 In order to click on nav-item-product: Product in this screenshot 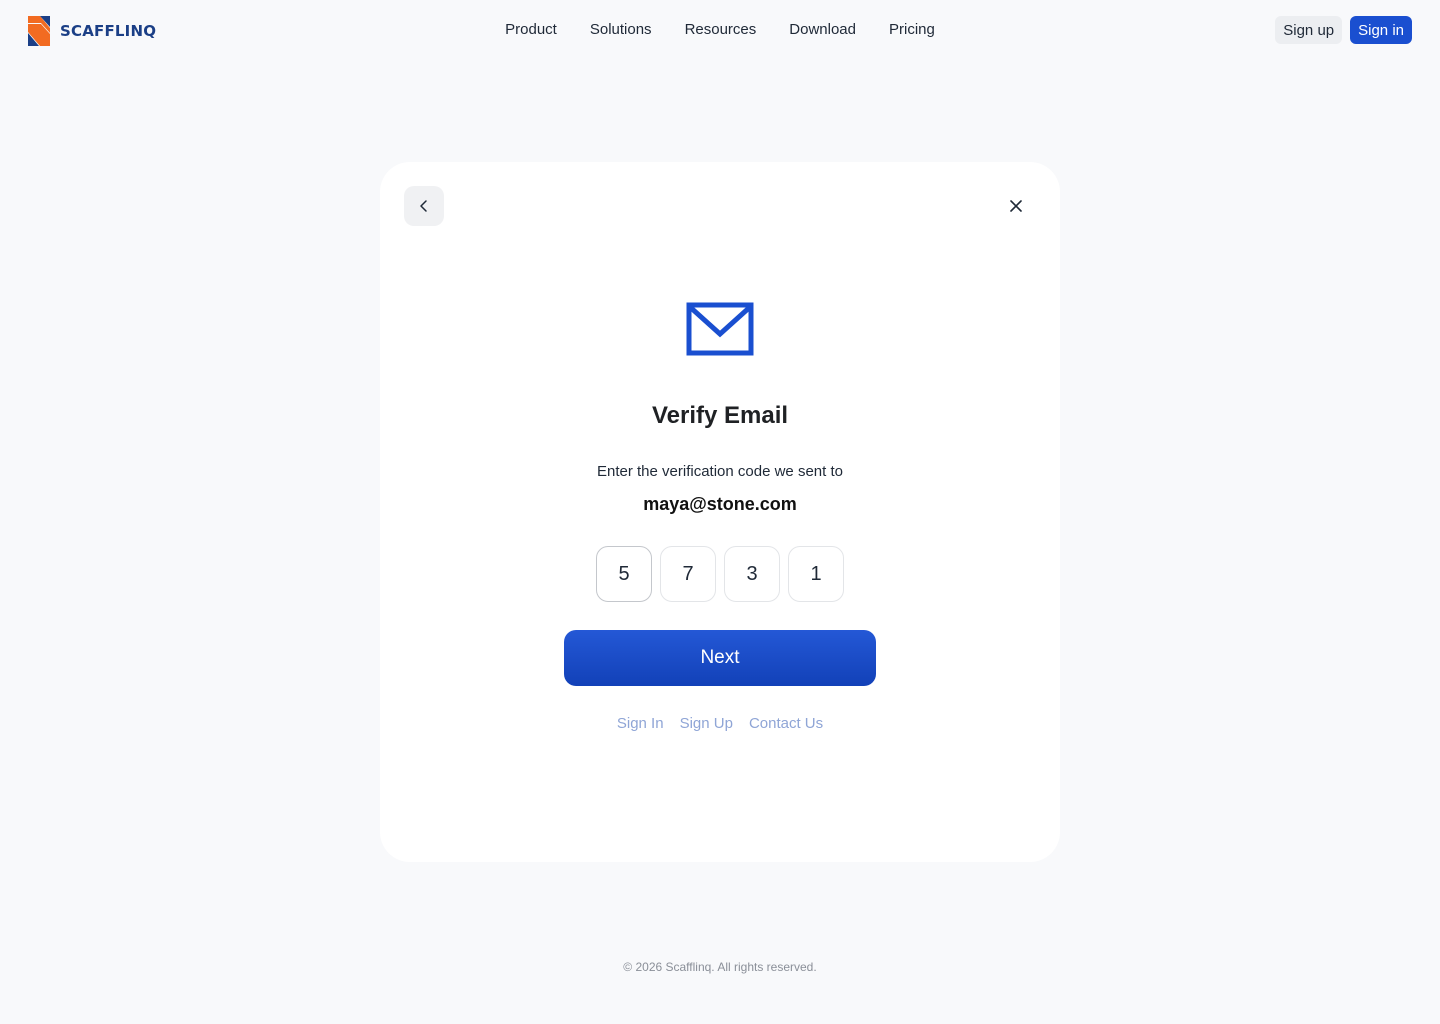, I will do `click(531, 30)`.